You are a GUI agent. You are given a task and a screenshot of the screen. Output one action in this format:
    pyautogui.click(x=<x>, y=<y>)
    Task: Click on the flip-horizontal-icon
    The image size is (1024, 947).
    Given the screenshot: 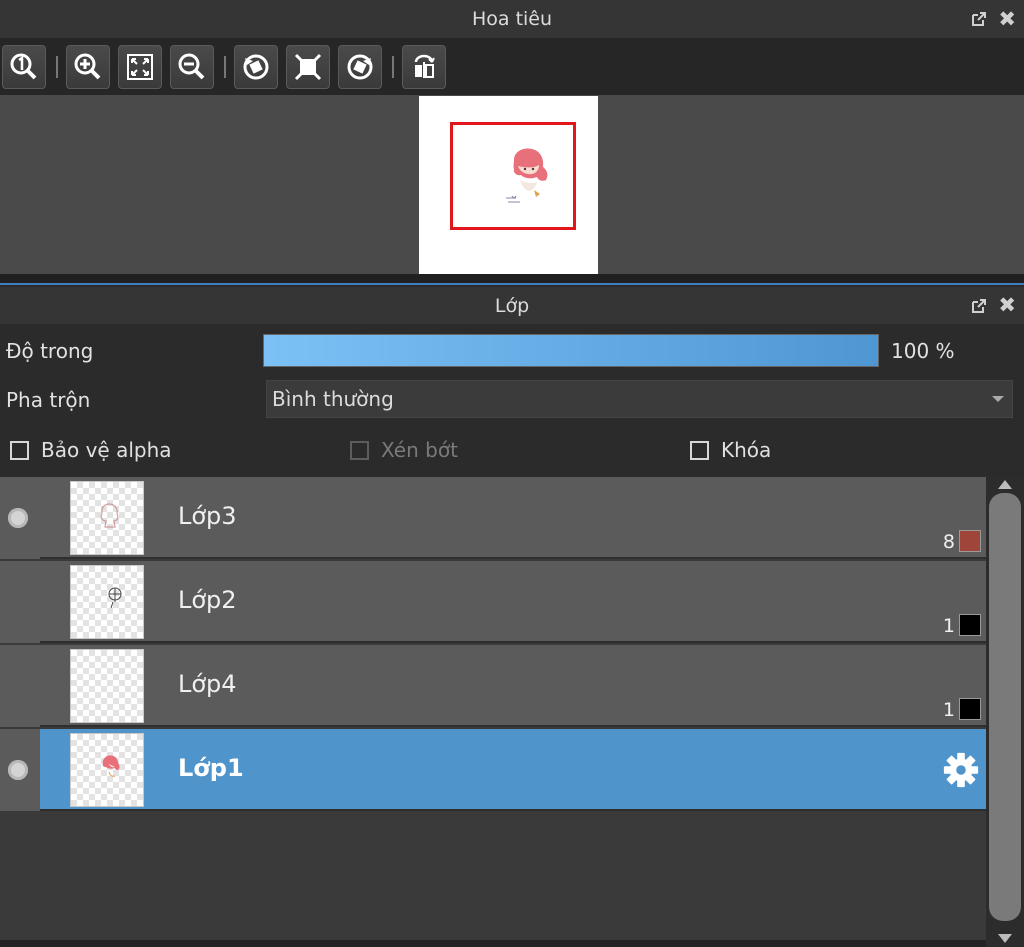 What is the action you would take?
    pyautogui.click(x=424, y=66)
    